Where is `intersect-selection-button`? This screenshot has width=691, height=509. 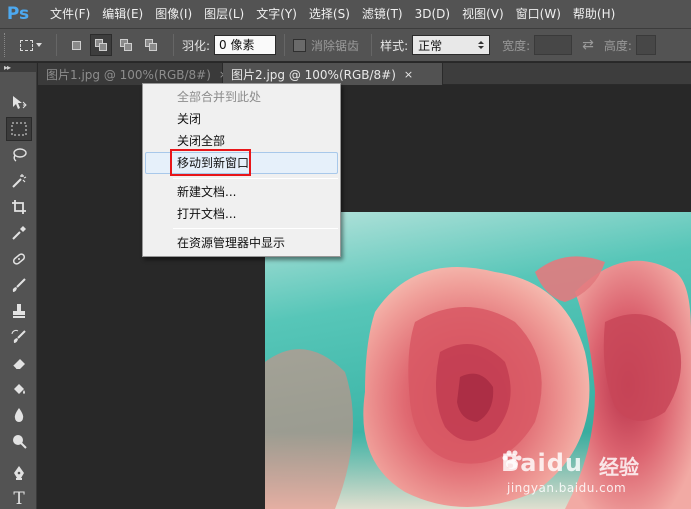
intersect-selection-button is located at coordinates (151, 45).